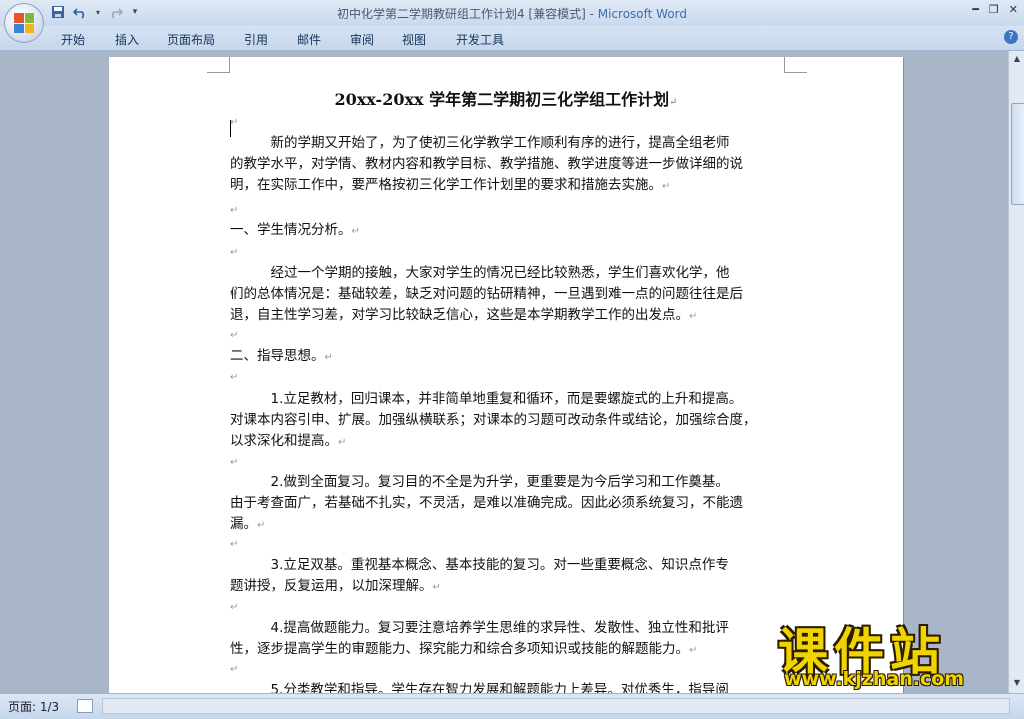 The image size is (1024, 719). Describe the element at coordinates (1017, 154) in the screenshot. I see `scroll-thumb` at that location.